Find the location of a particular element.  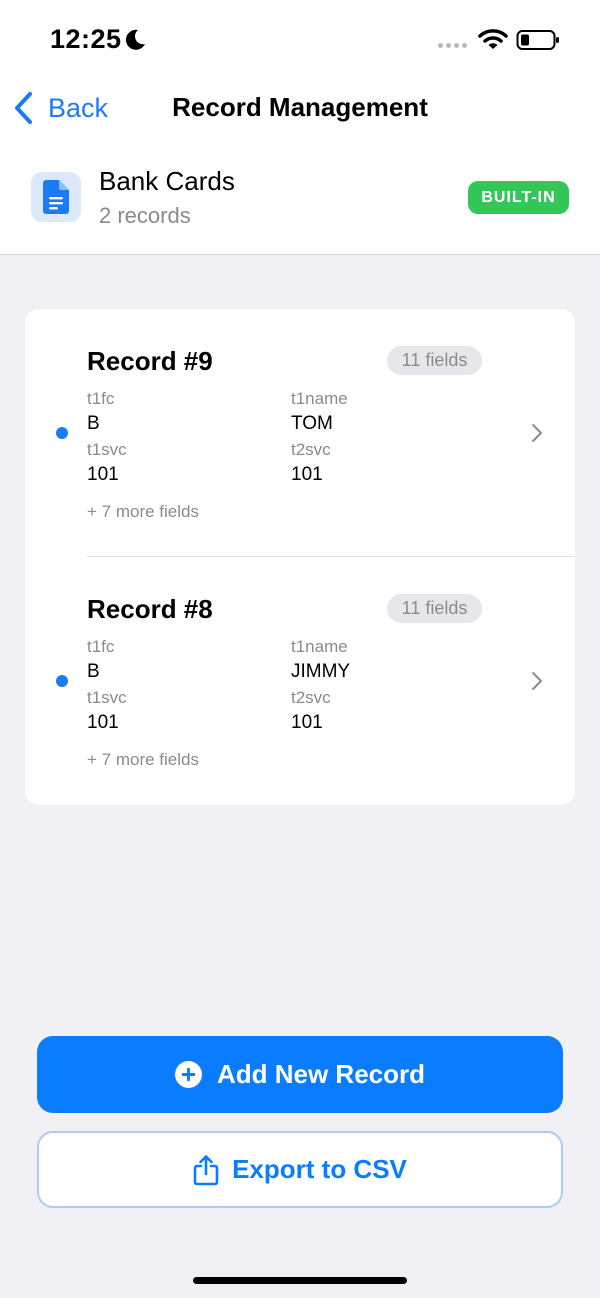

record-title: Record #8 is located at coordinates (150, 609).